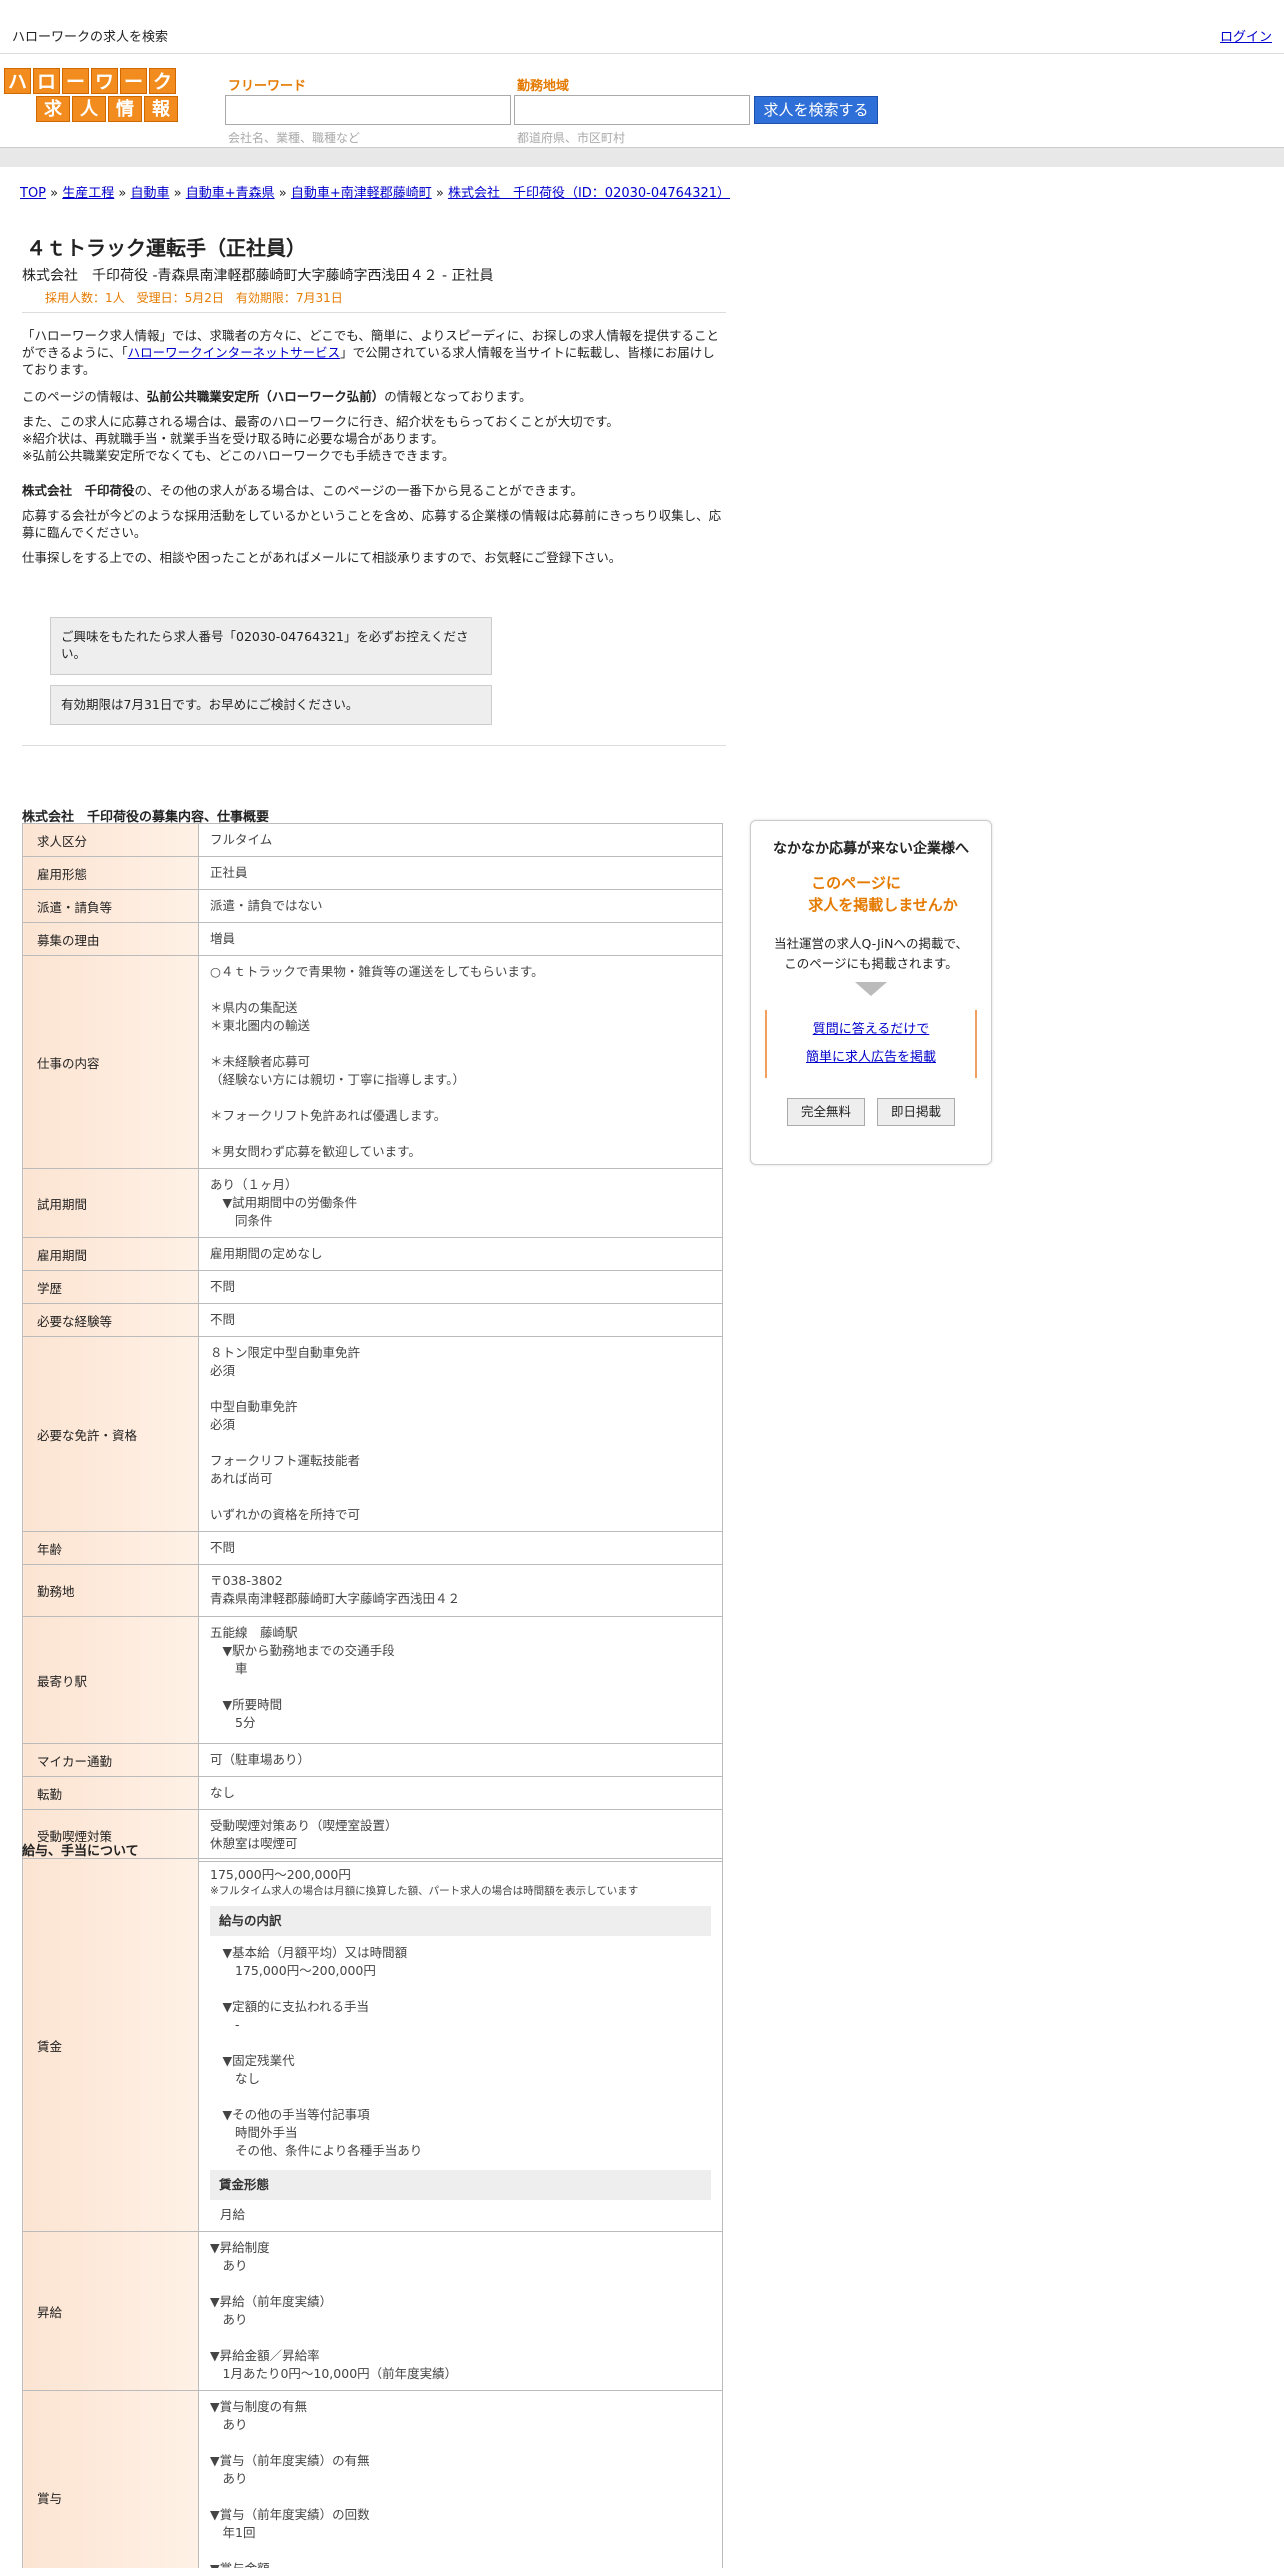 This screenshot has height=2568, width=1284. What do you see at coordinates (110, 1548) in the screenshot?
I see `row-label: 年齢` at bounding box center [110, 1548].